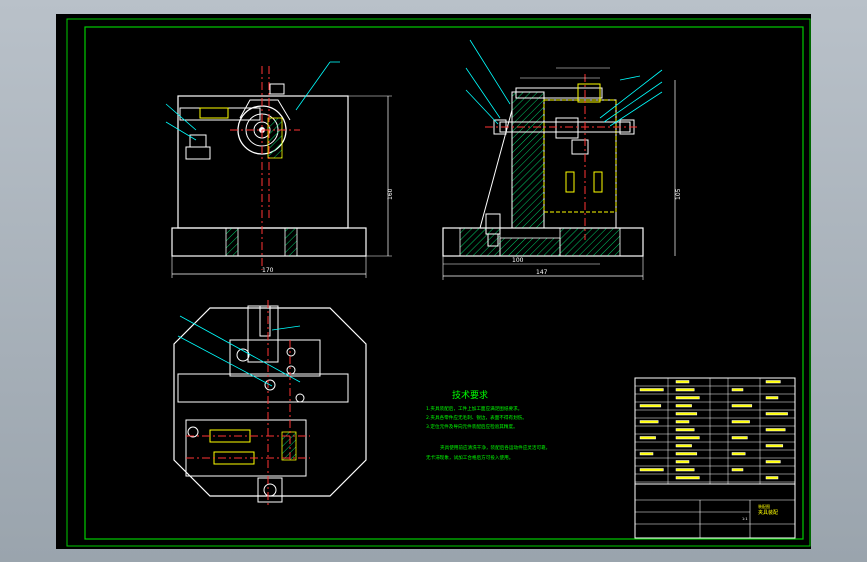  I want to click on note-line-2: 2.夹具各零件应无毛刺、锐边，表面不得有划伤。, so click(476, 417).